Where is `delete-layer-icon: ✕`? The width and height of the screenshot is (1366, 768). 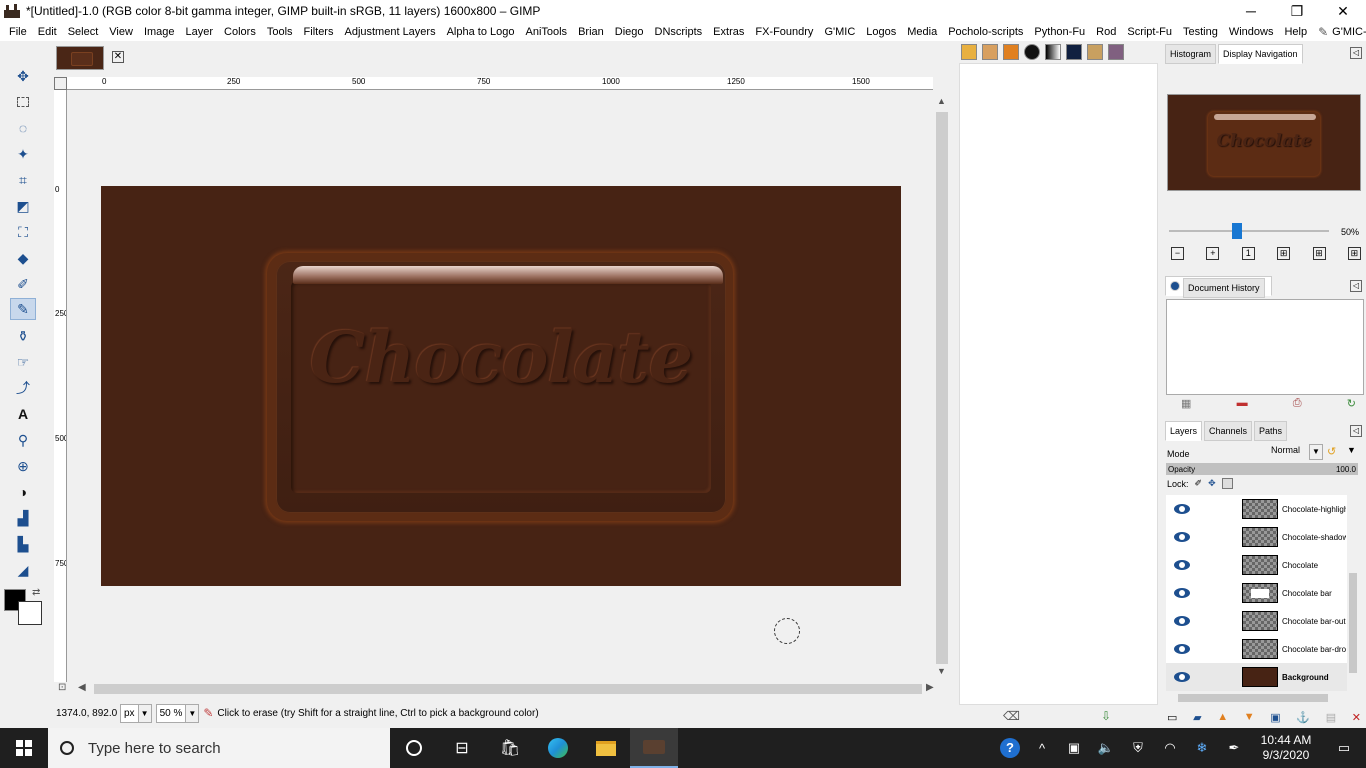 delete-layer-icon: ✕ is located at coordinates (1356, 718).